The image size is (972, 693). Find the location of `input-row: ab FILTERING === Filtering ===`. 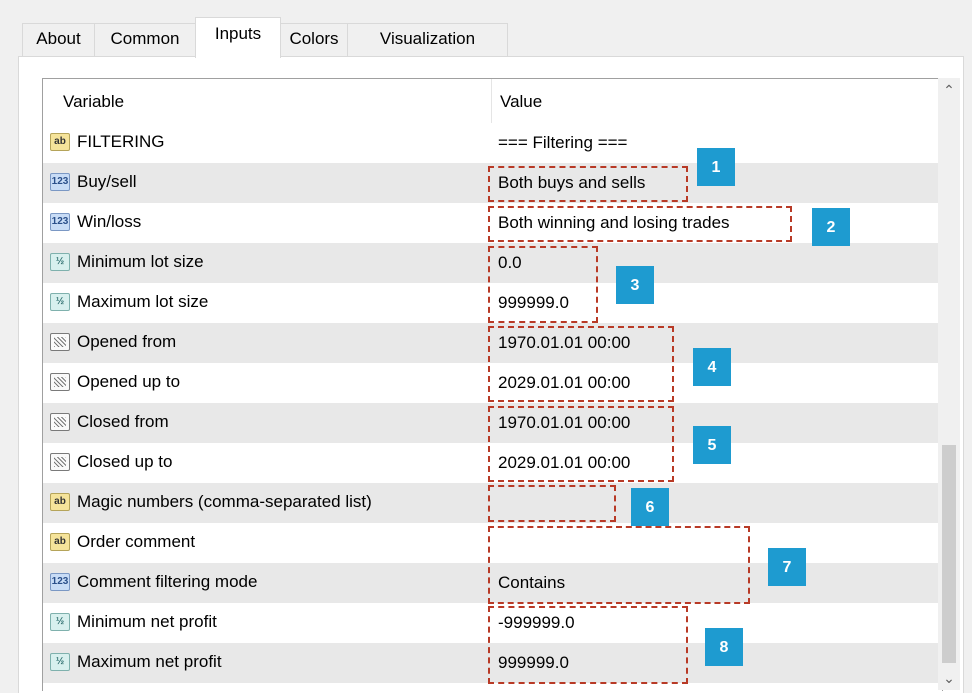

input-row: ab FILTERING === Filtering === is located at coordinates (492, 143).